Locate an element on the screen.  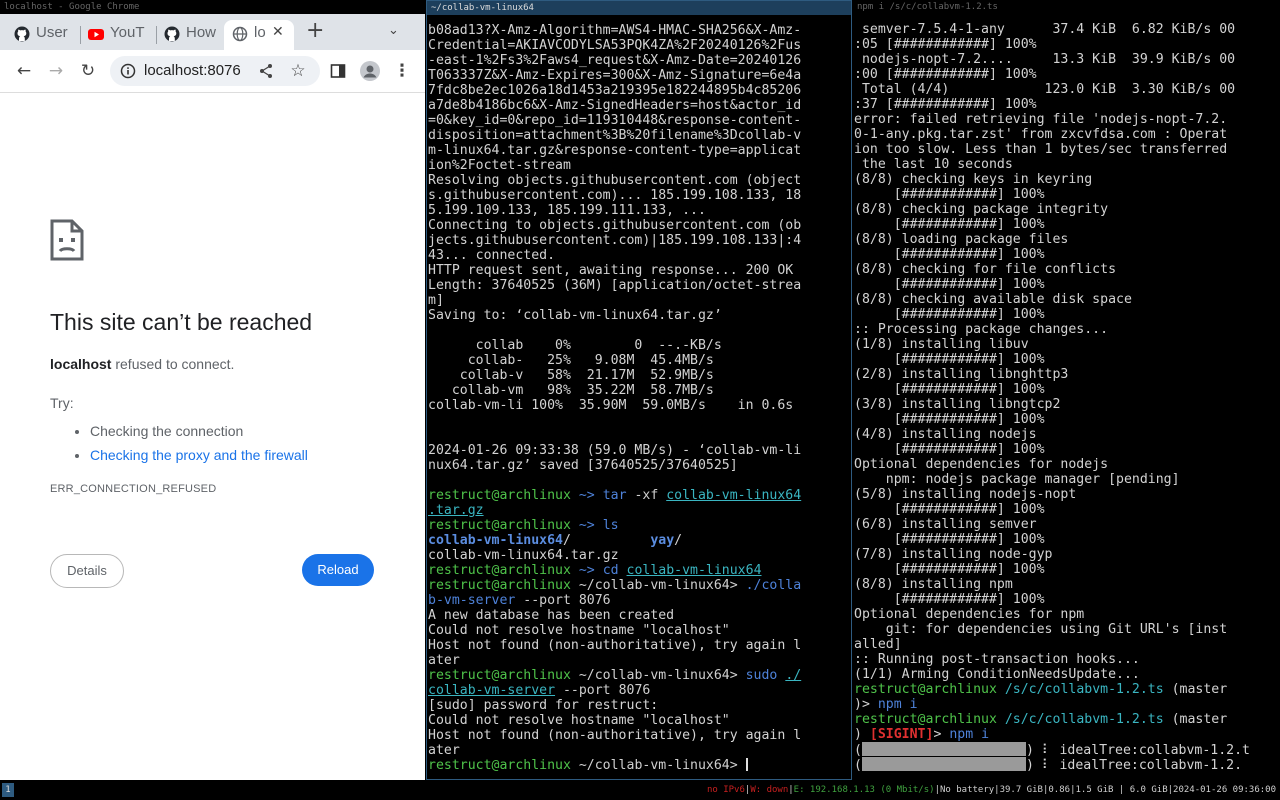
tab-user: User is located at coordinates (43, 35).